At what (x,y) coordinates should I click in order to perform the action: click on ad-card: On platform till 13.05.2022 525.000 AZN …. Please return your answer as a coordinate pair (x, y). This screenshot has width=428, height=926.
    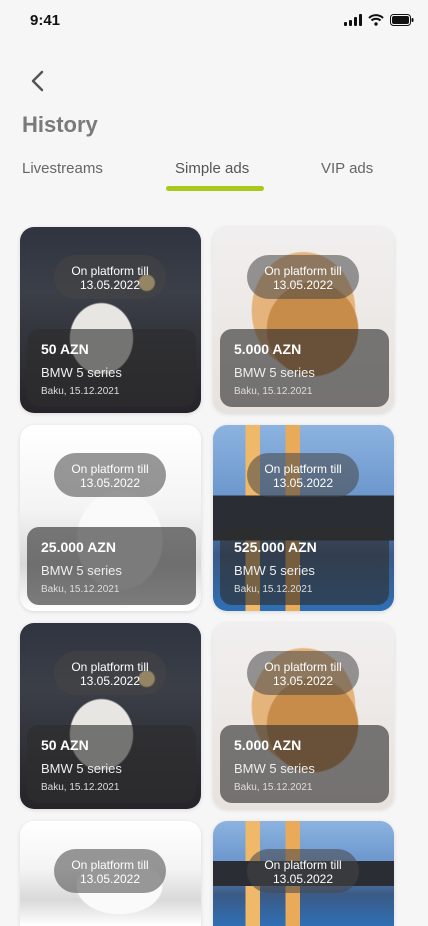
    Looking at the image, I should click on (303, 518).